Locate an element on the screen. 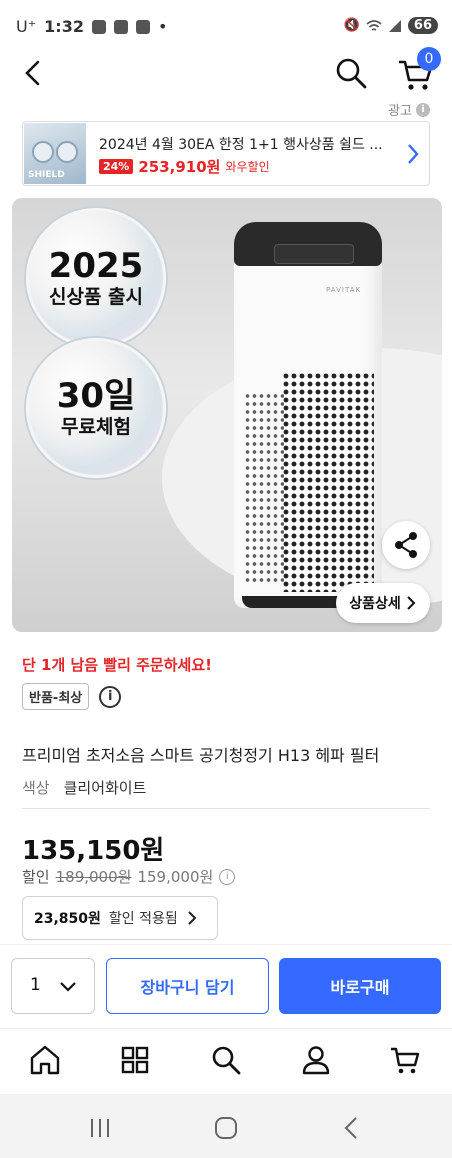 The image size is (452, 1158). discount-row: 할인 189,000원 159,000원 i is located at coordinates (129, 876).